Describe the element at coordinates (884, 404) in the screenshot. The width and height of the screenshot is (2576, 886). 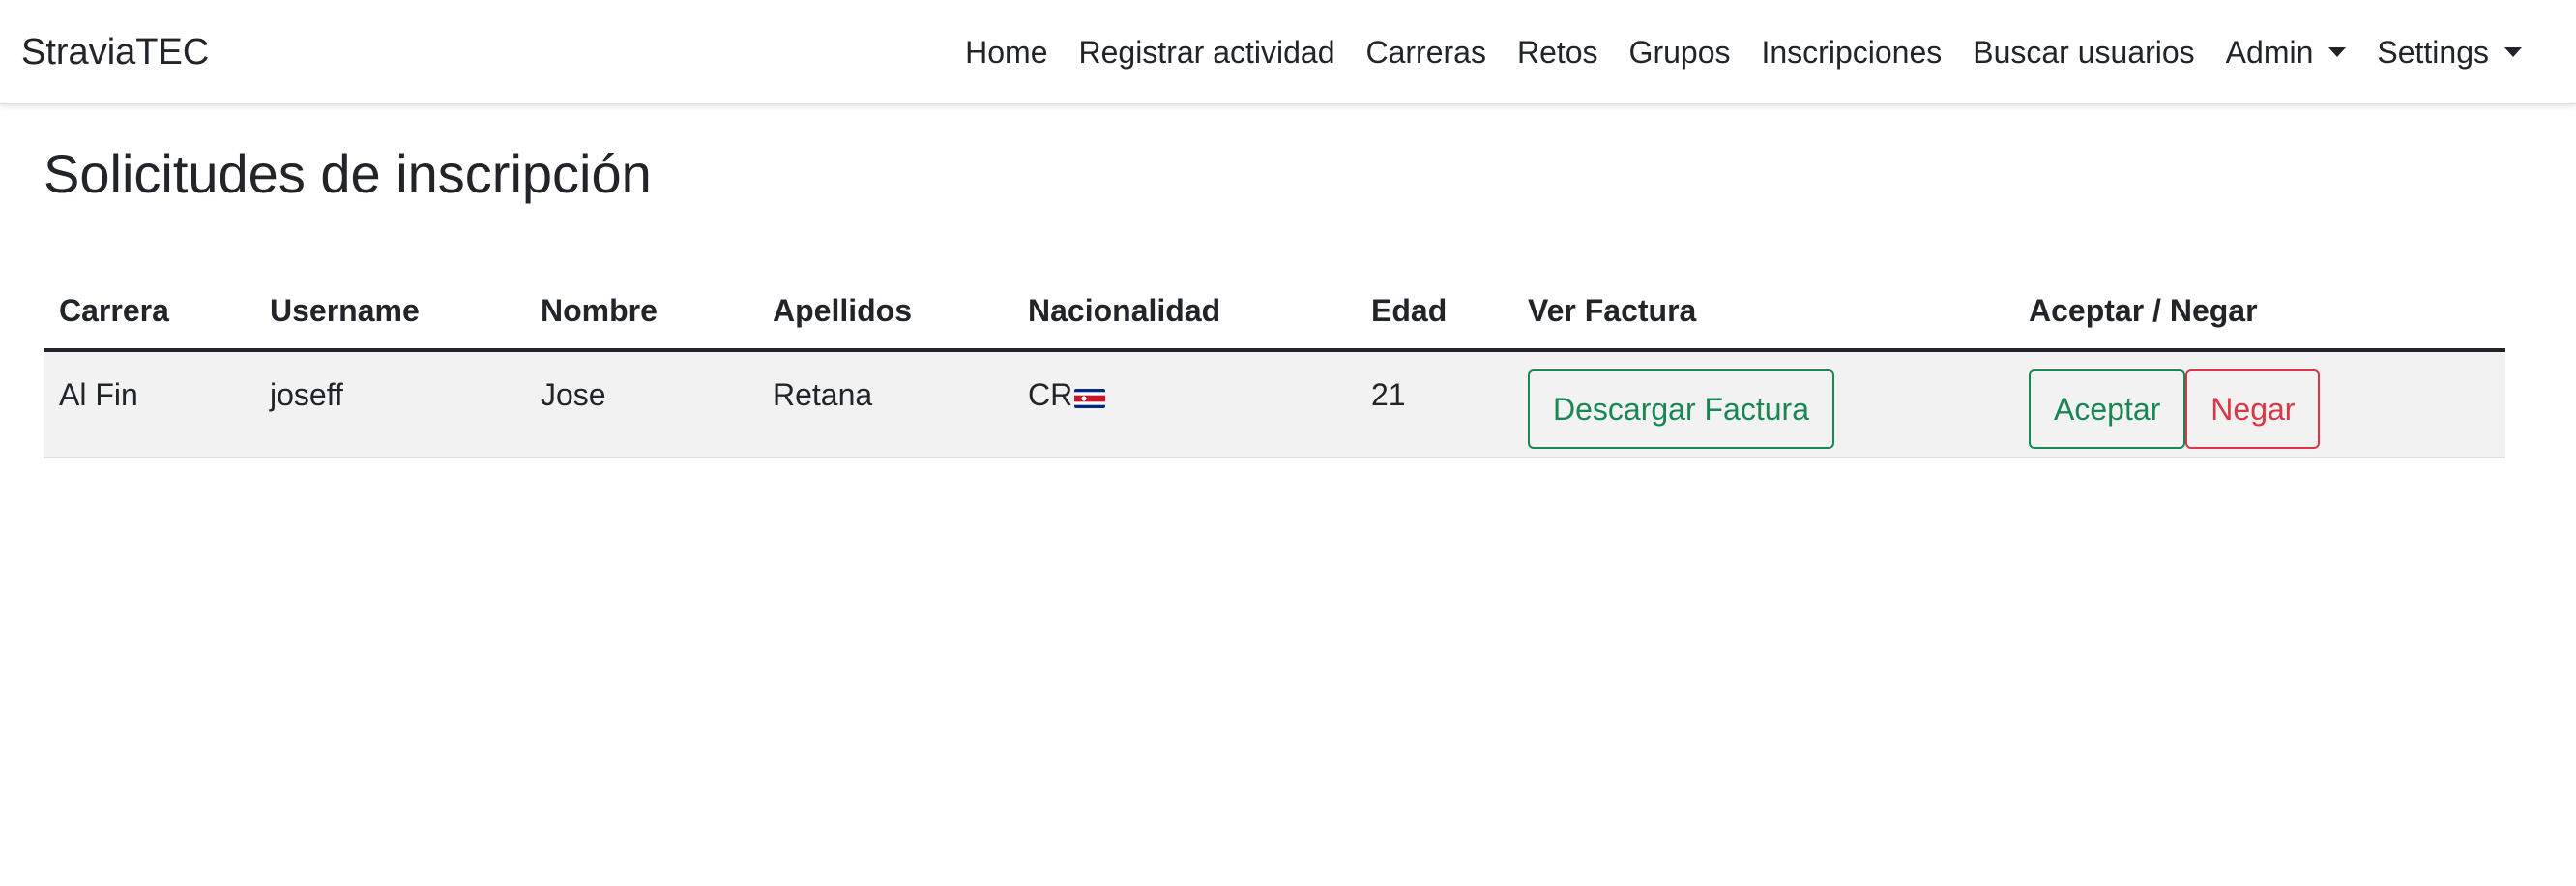
I see `cell-apellidos: Retana` at that location.